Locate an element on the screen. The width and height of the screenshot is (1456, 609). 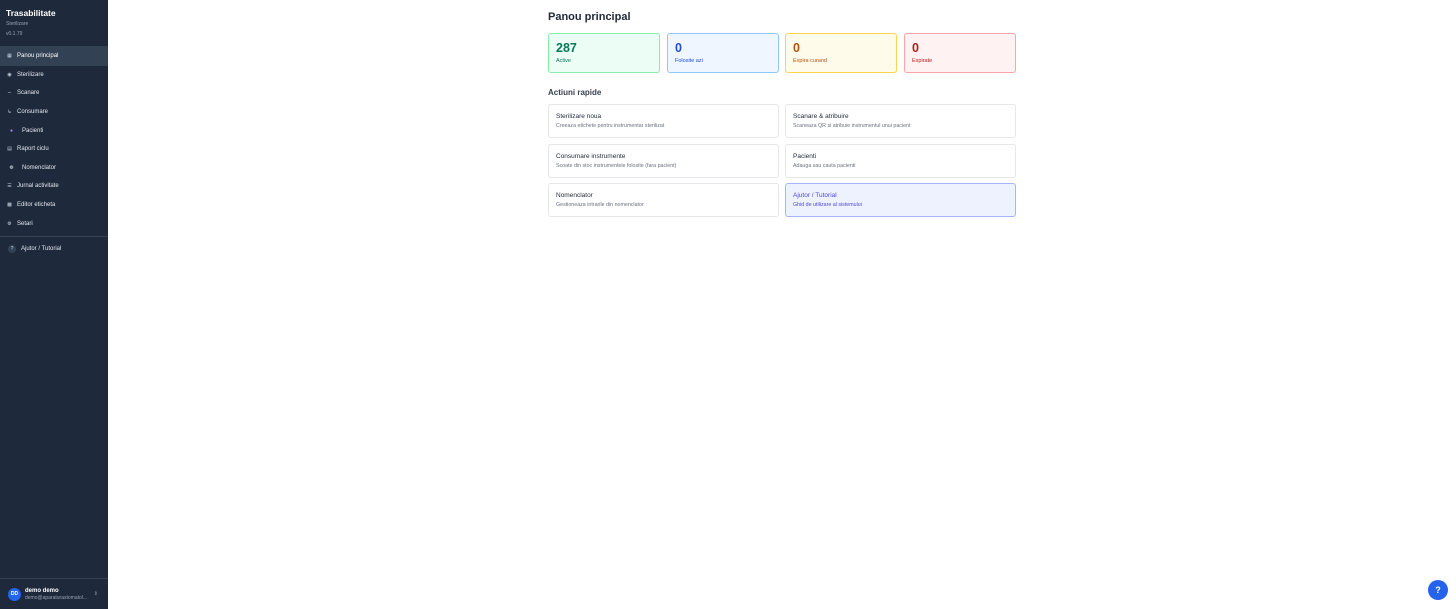
sidebar-item-label: Setari is located at coordinates (25, 223).